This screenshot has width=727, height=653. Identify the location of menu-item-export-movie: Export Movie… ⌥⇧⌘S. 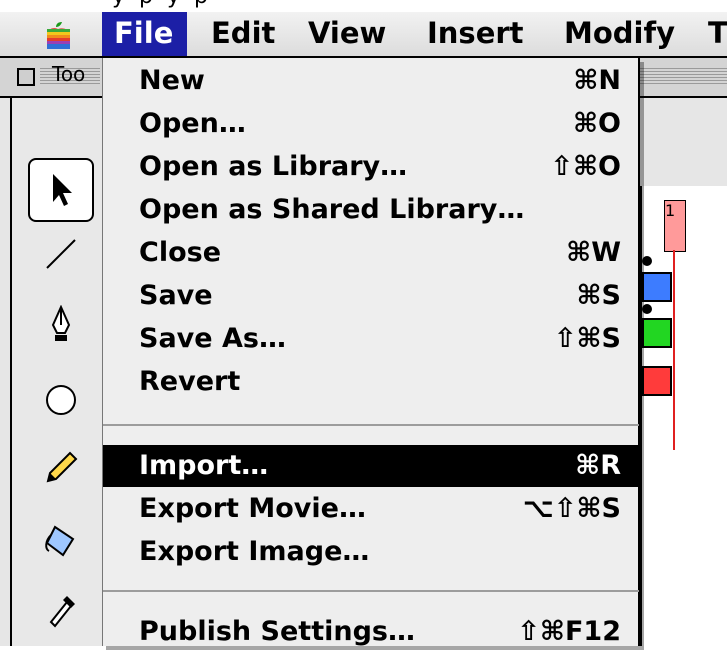
(371, 509).